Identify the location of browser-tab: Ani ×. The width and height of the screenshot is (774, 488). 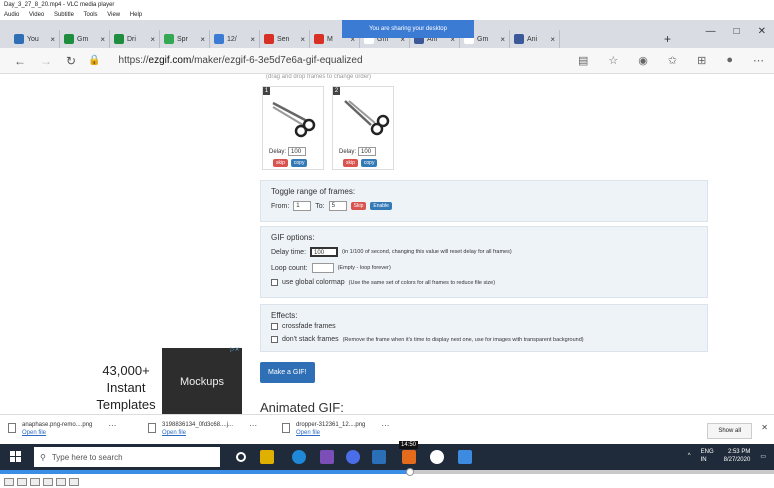
(535, 39).